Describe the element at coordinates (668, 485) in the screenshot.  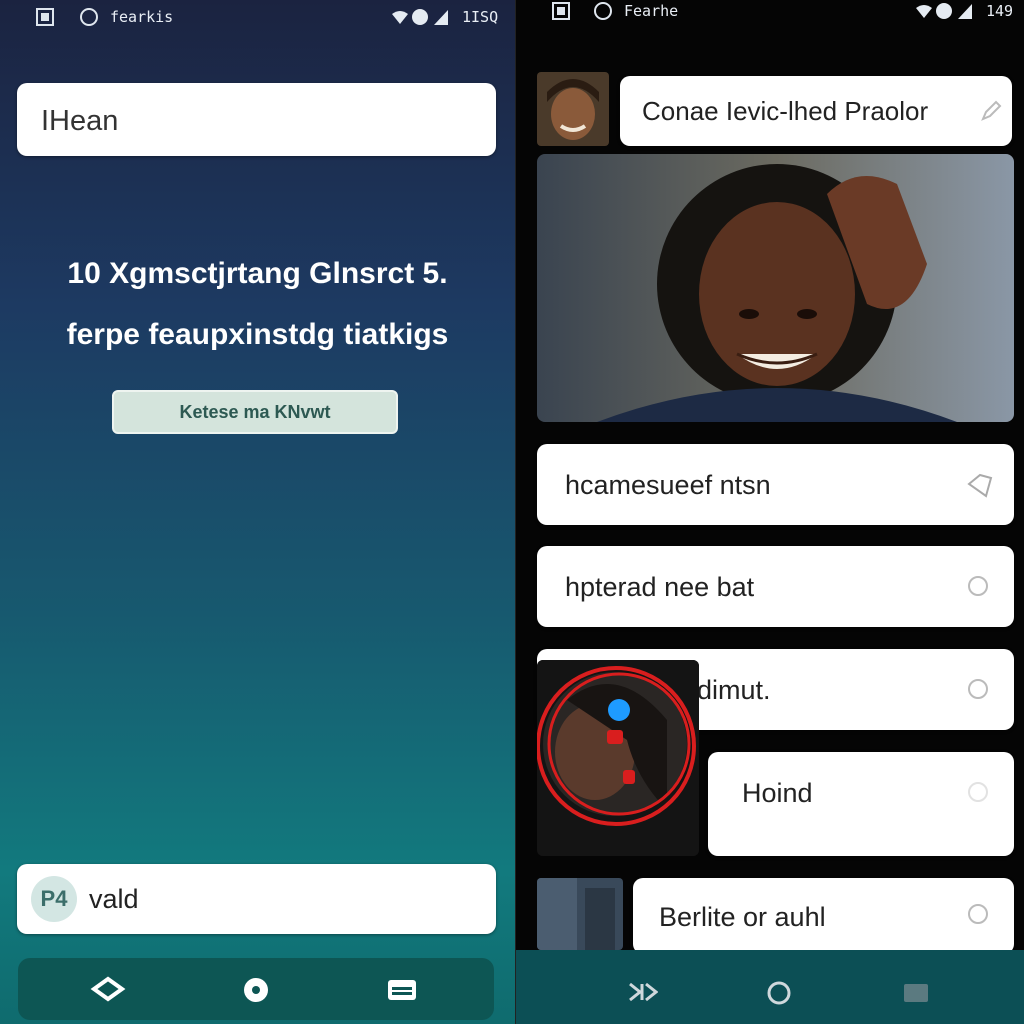
I see `option-label: hcamesueef ntsn` at that location.